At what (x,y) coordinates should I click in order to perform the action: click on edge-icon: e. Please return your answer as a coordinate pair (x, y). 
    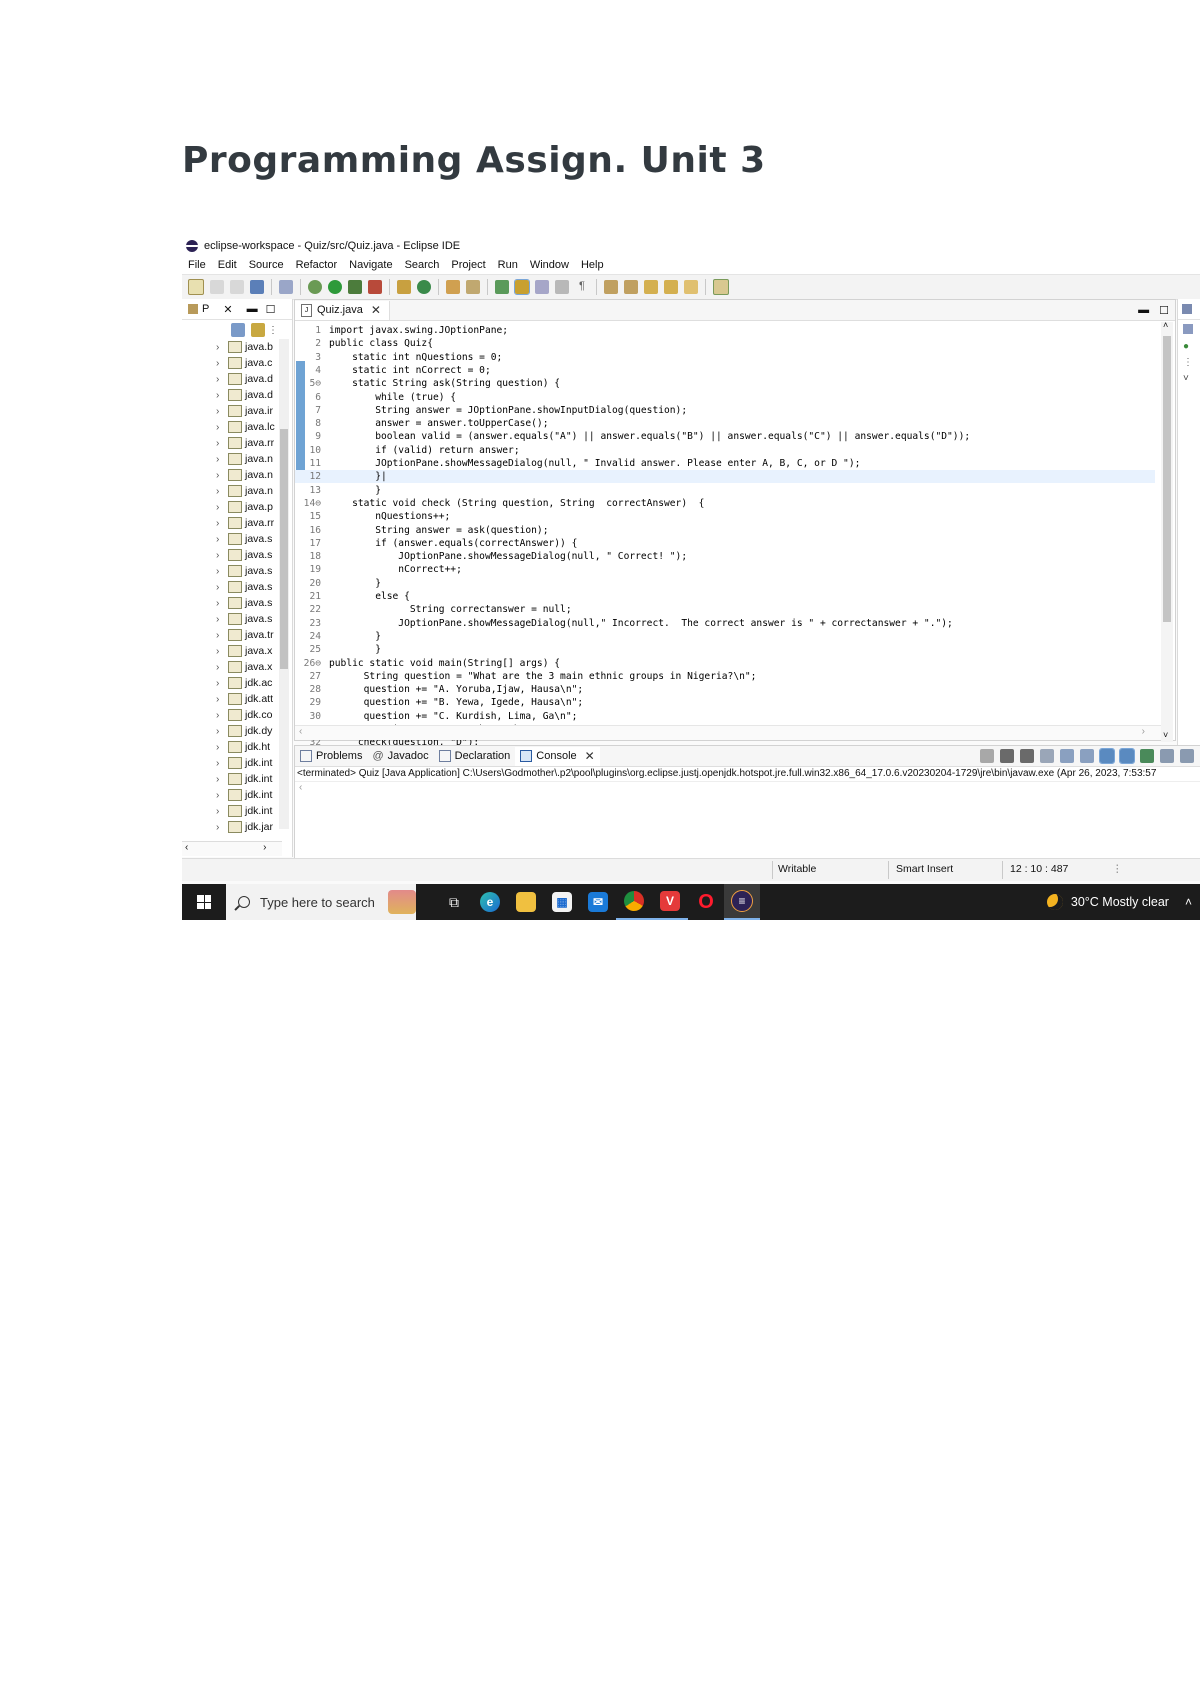
    Looking at the image, I should click on (490, 902).